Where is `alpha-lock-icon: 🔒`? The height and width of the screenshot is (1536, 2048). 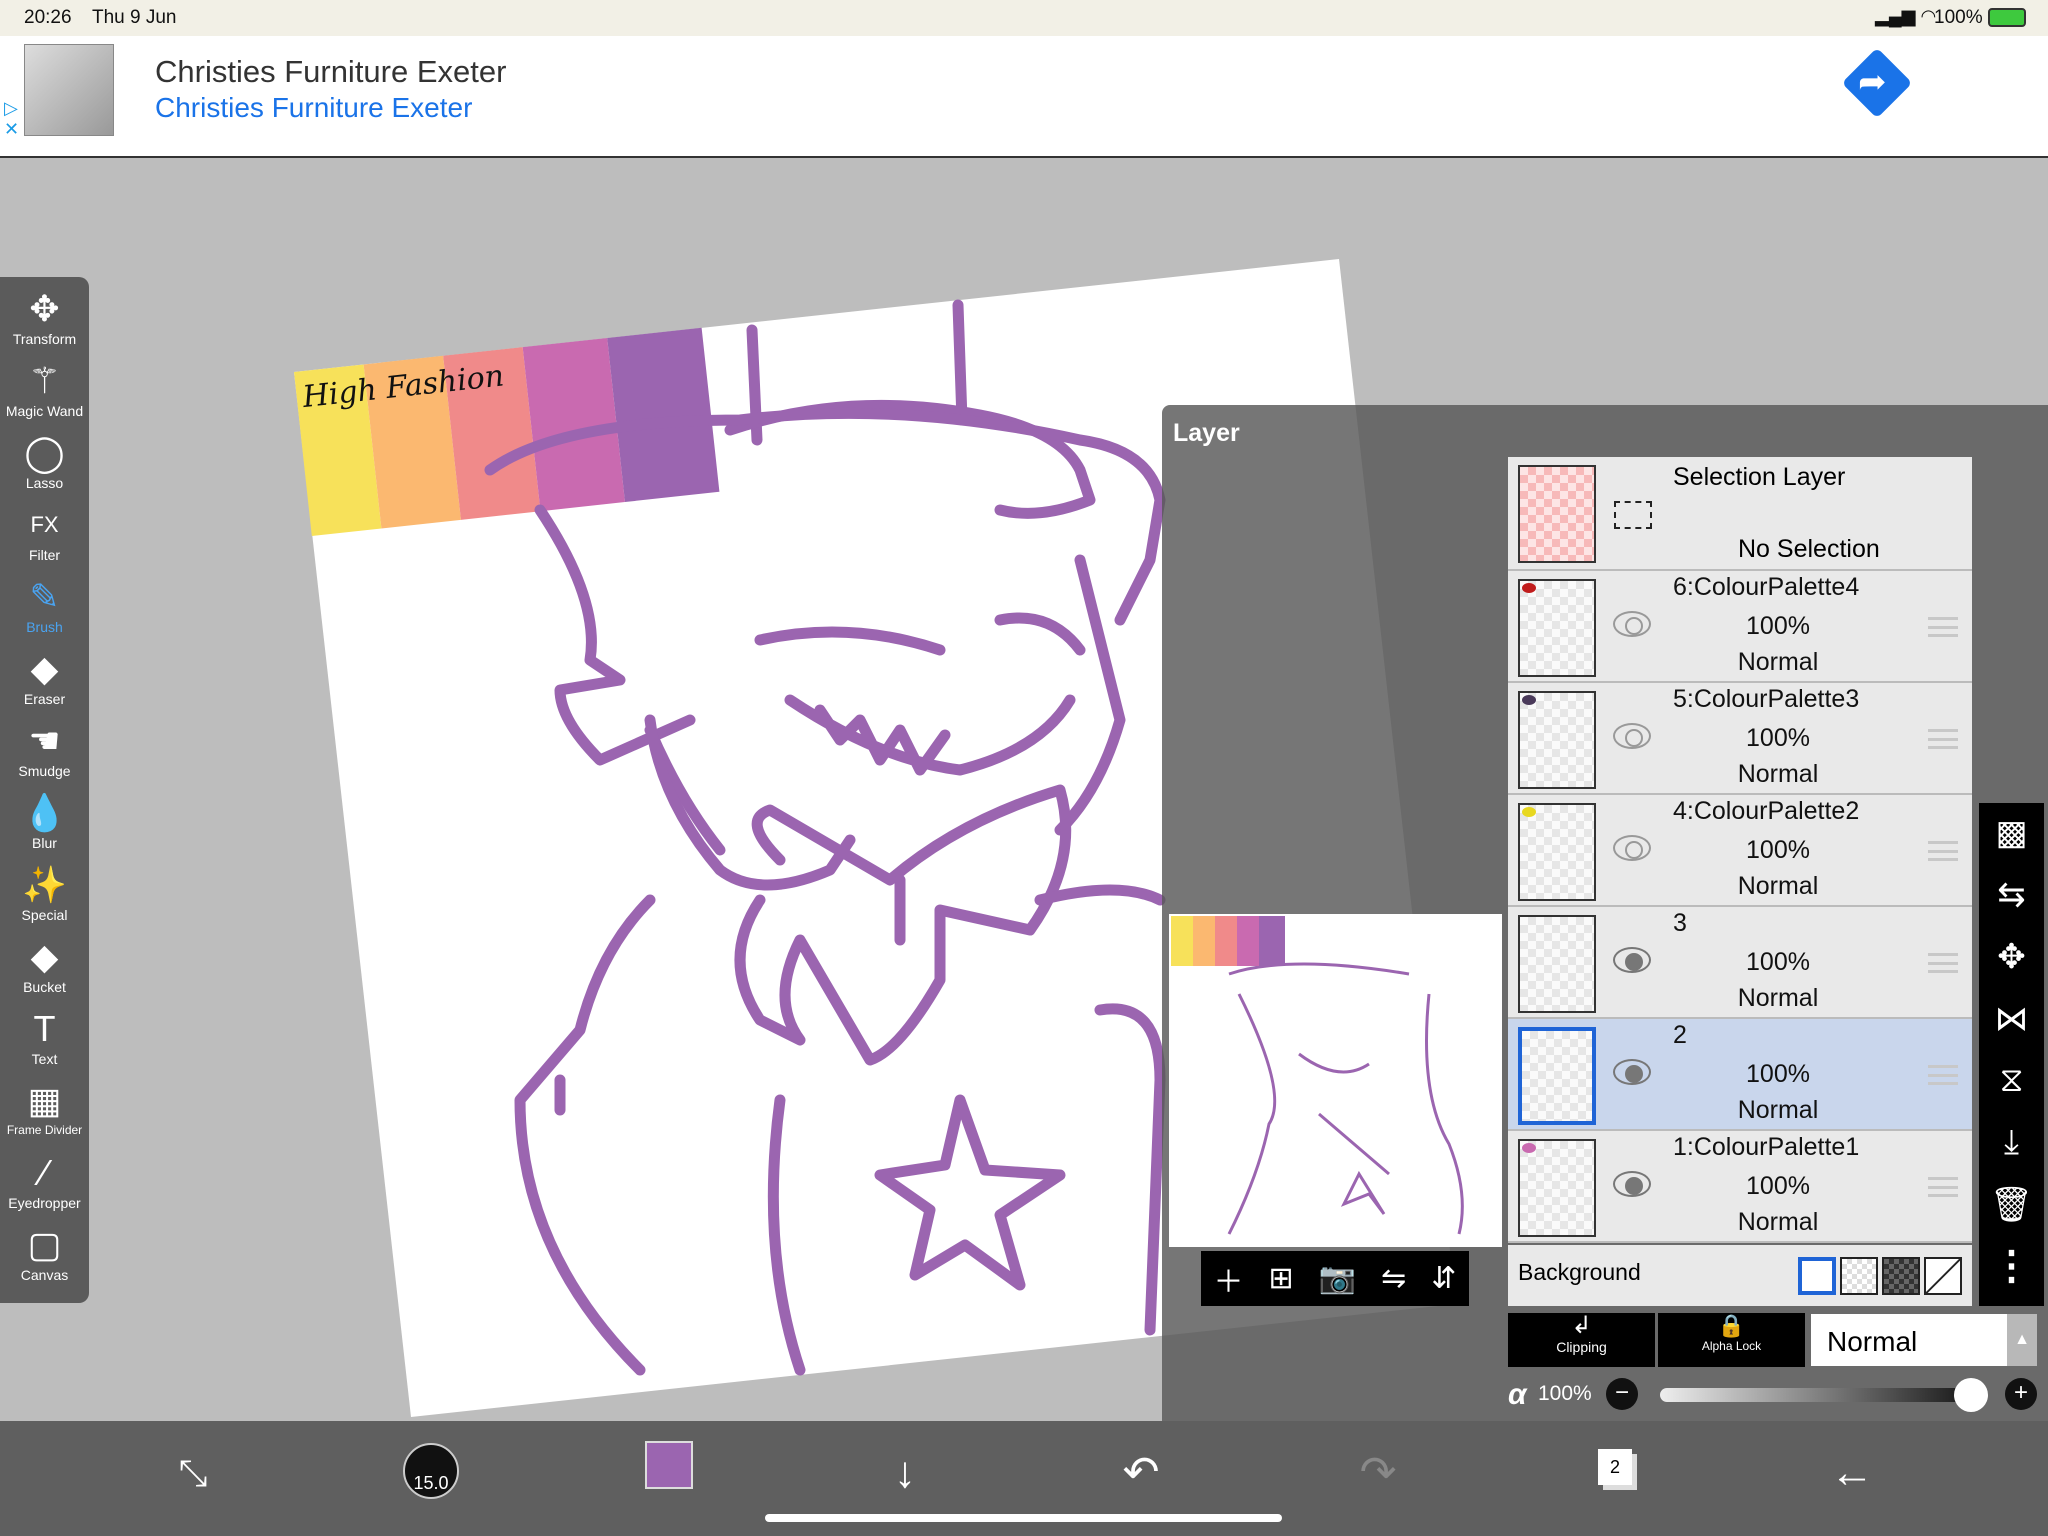 alpha-lock-icon: 🔒 is located at coordinates (1731, 1325).